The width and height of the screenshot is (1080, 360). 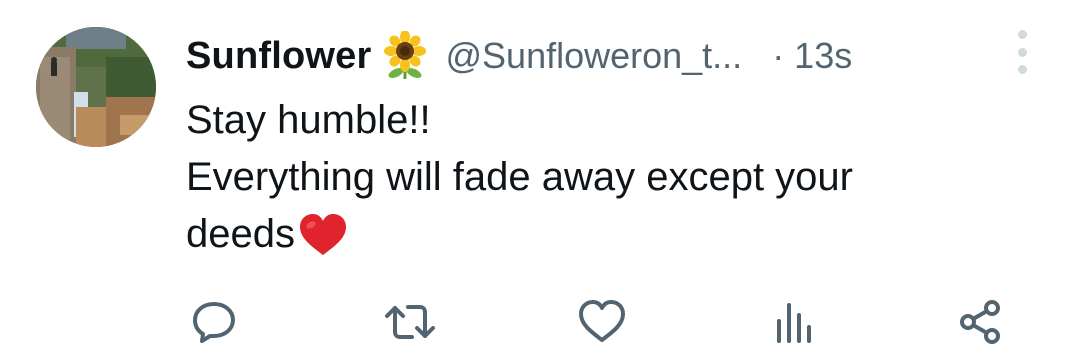 I want to click on share-icon, so click(x=980, y=322).